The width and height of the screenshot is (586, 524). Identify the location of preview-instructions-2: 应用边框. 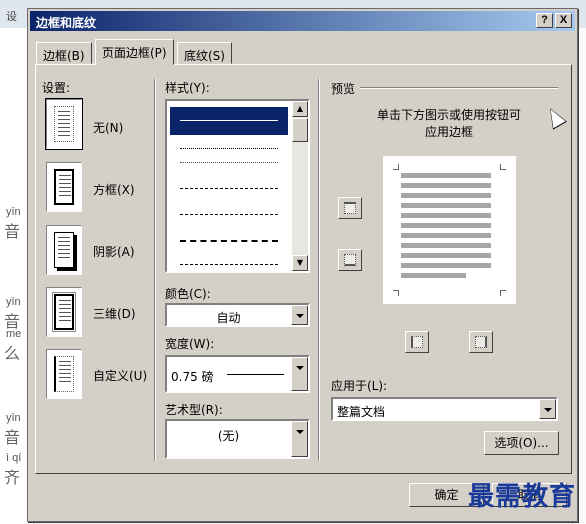
(449, 132).